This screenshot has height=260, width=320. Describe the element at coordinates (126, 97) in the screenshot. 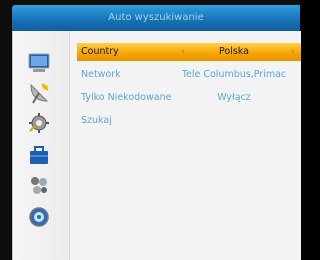

I see `menu-item-label: Tylko Niekodowane` at that location.